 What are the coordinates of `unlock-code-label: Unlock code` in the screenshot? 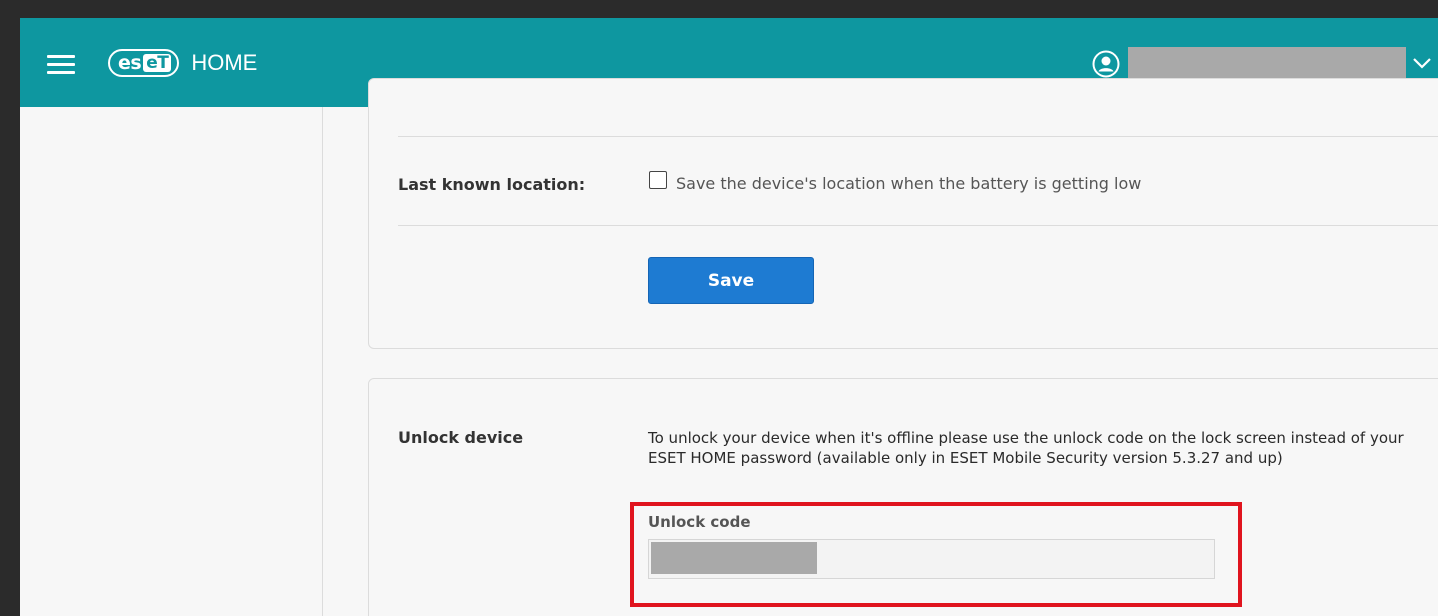 It's located at (699, 522).